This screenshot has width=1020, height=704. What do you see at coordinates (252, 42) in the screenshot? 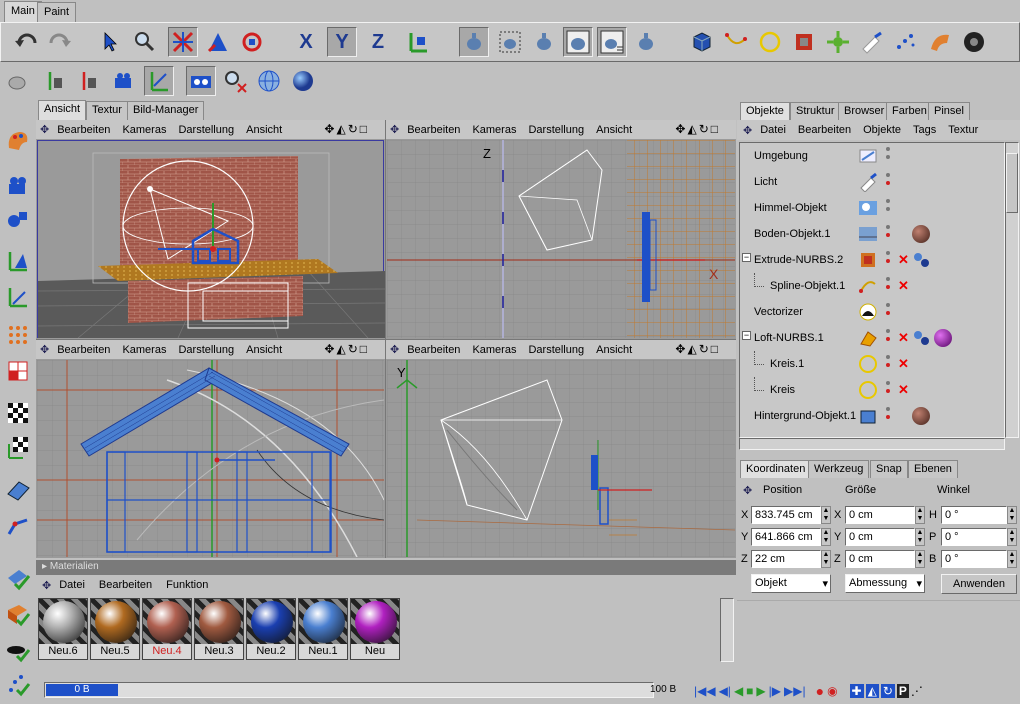
I see `rotate-tool-button` at bounding box center [252, 42].